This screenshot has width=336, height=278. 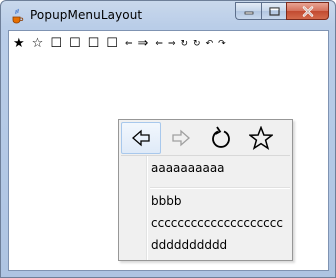 I want to click on favorite-button, so click(x=261, y=138).